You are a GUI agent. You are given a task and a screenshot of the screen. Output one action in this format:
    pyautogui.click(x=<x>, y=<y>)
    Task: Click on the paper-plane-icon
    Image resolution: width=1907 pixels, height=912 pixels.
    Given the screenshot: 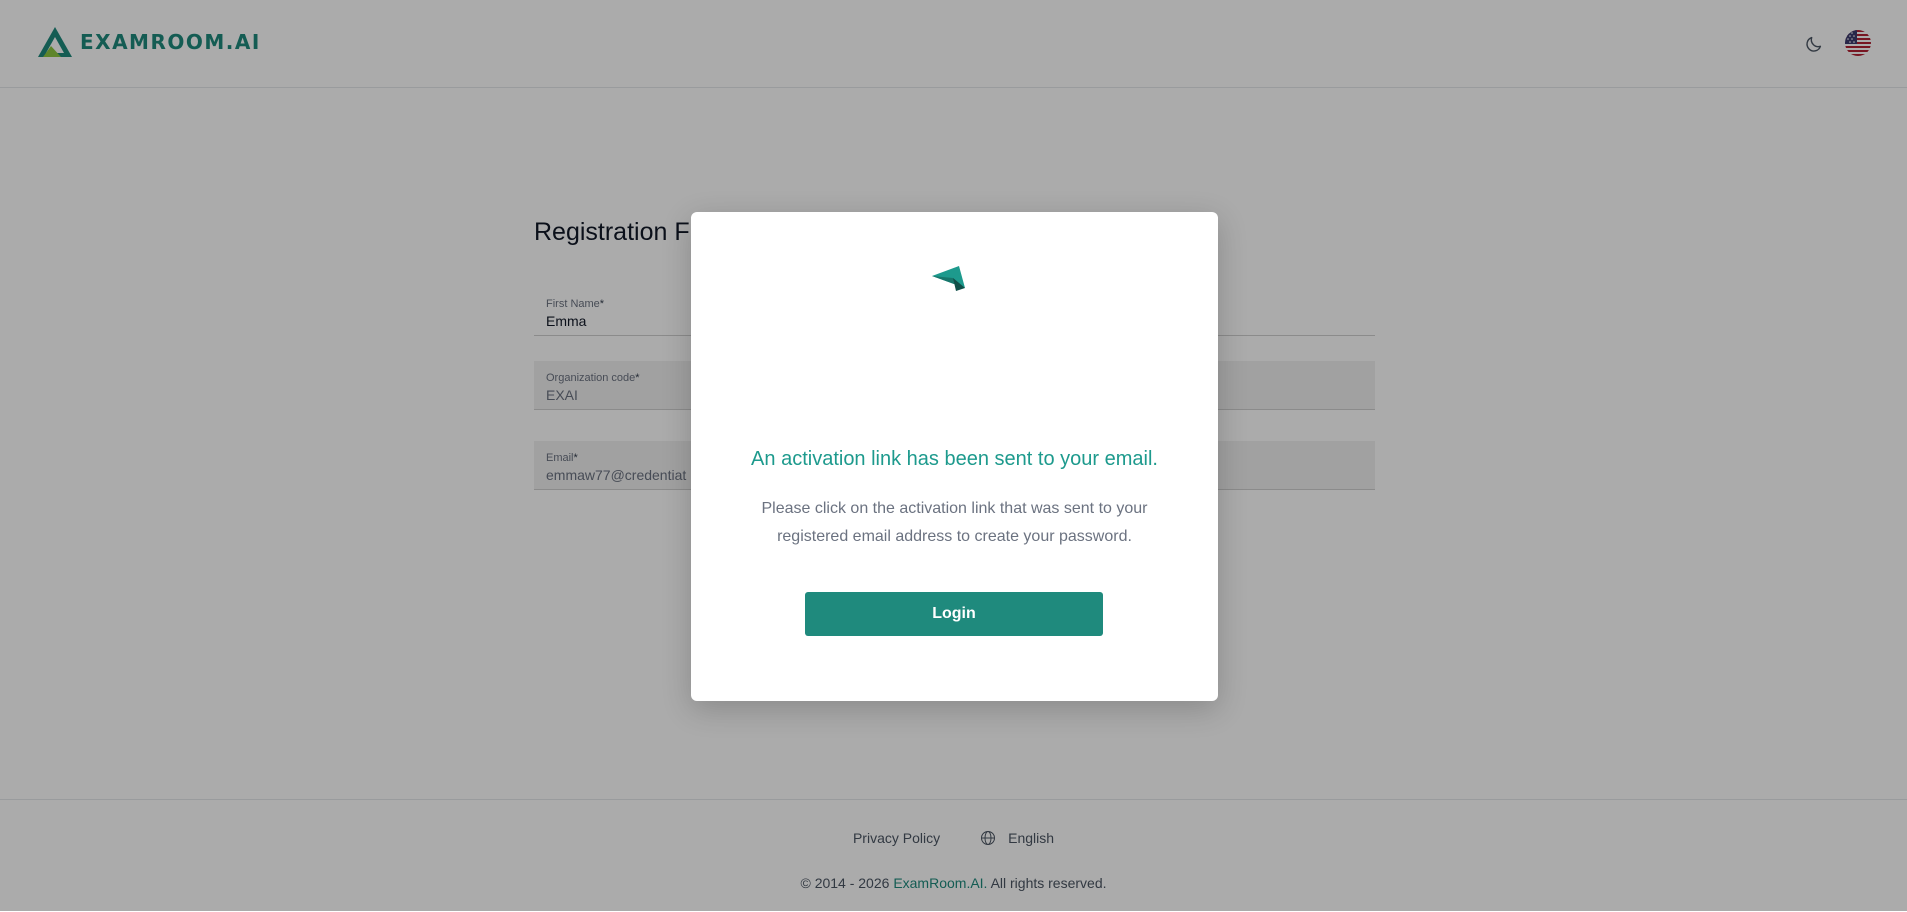 What is the action you would take?
    pyautogui.click(x=948, y=278)
    